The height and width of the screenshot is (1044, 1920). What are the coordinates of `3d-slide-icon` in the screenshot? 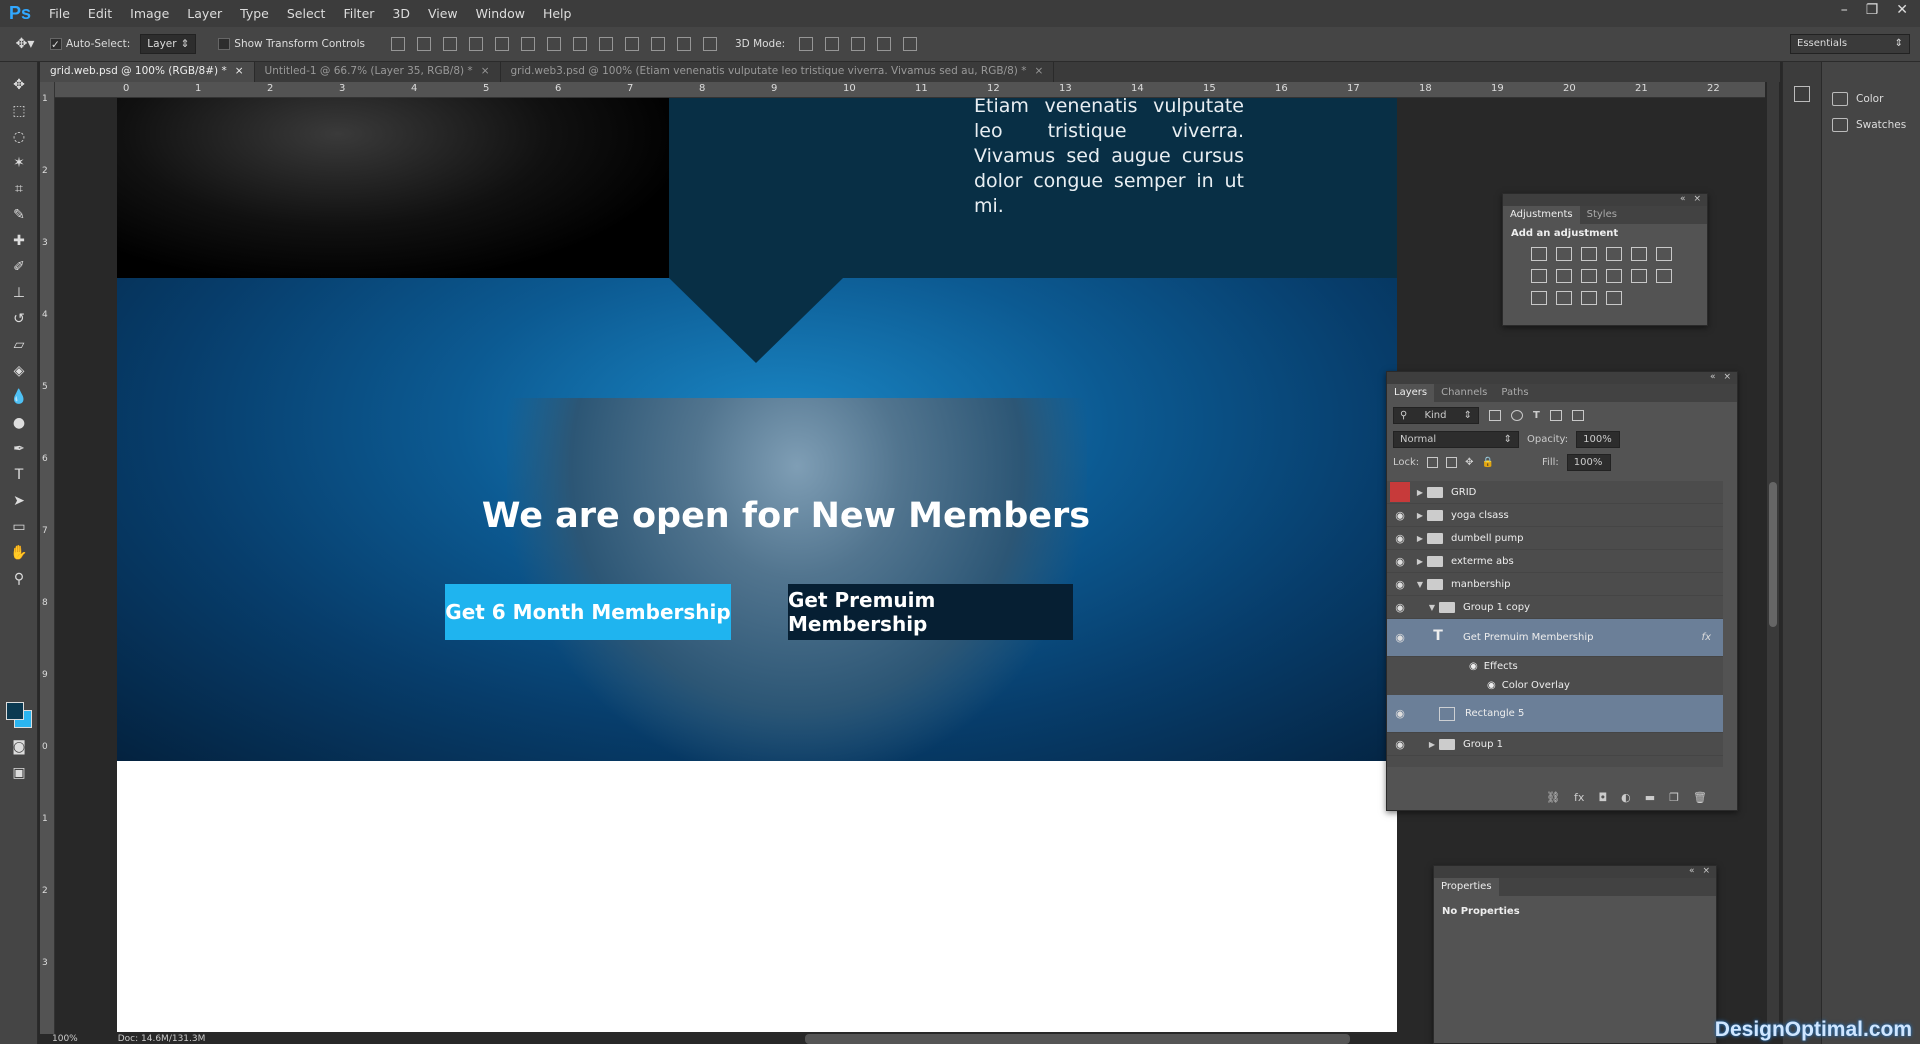 It's located at (884, 44).